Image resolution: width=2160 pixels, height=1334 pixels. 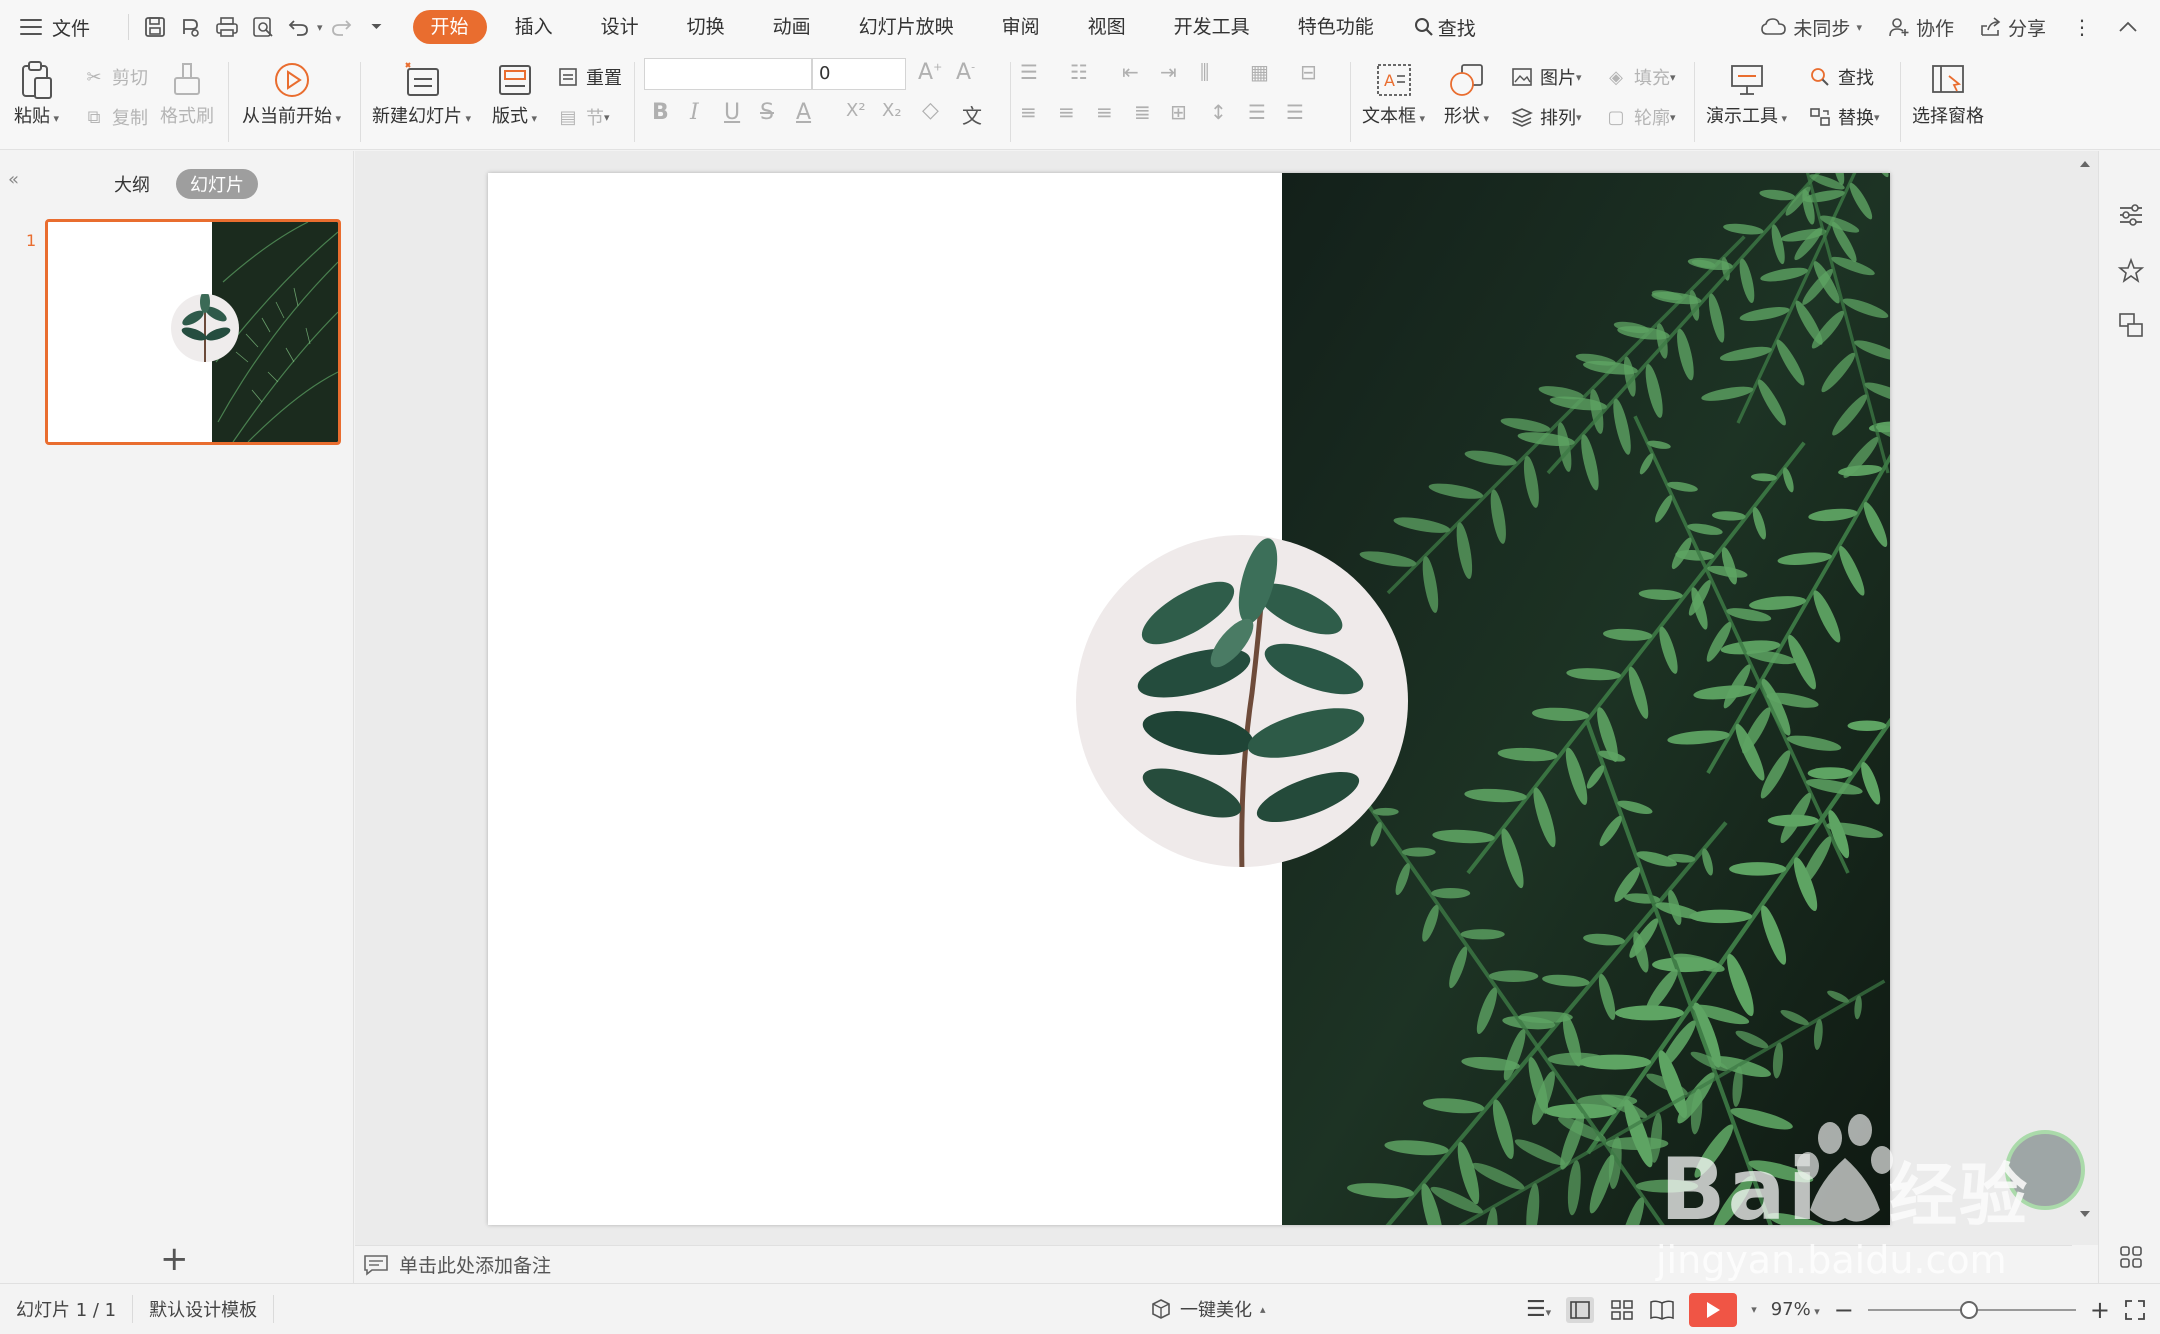 I want to click on tab-slides: 幻灯片, so click(x=217, y=184).